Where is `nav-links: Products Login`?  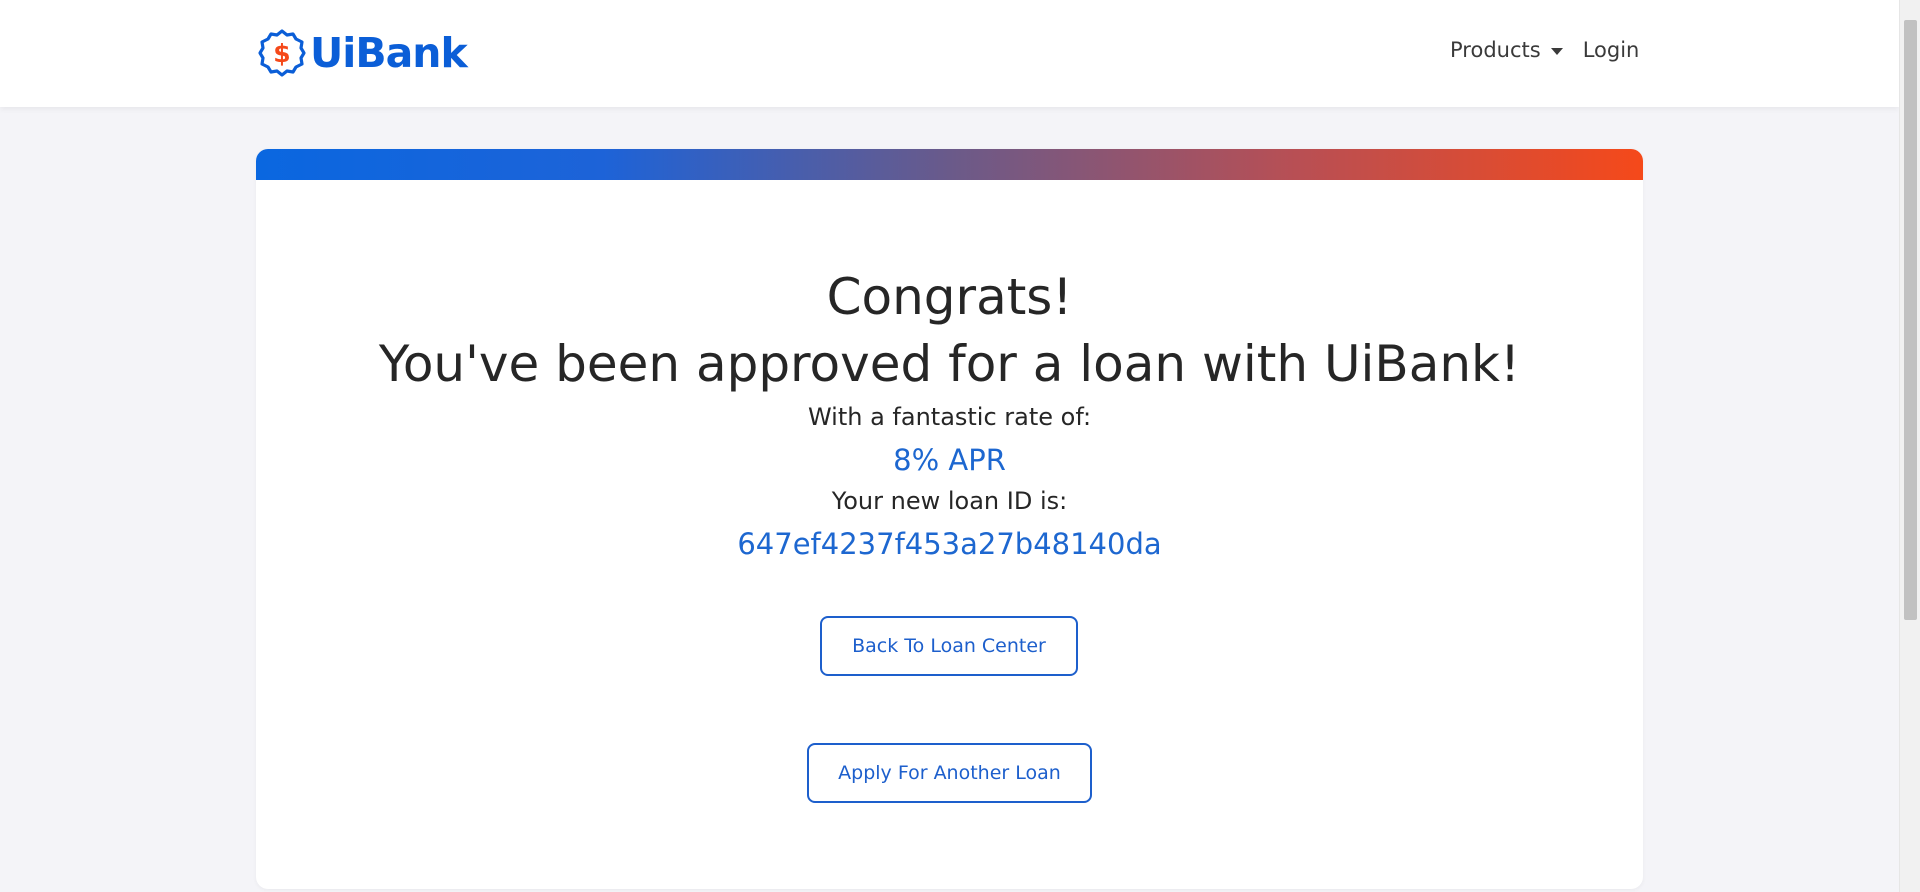
nav-links: Products Login is located at coordinates (1544, 50).